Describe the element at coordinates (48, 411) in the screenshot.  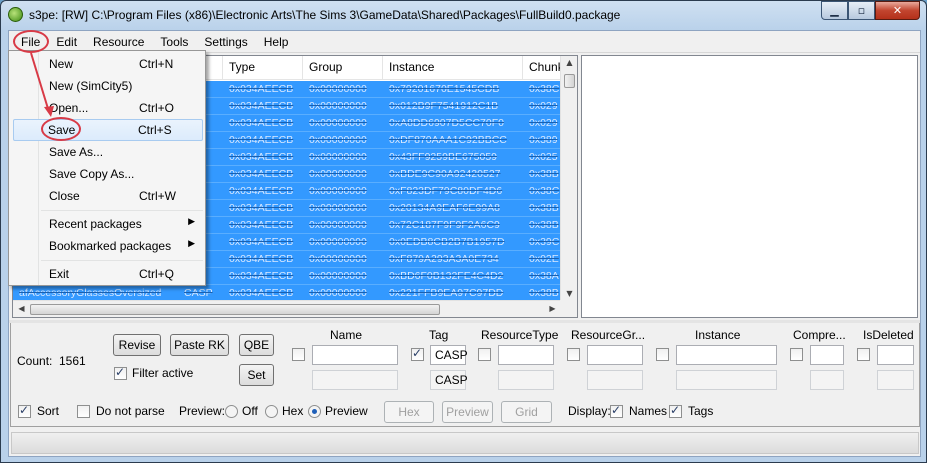
I see `sort-label: Sort` at that location.